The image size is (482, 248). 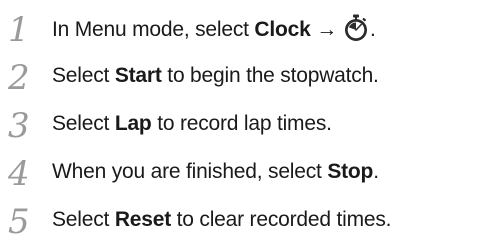 What do you see at coordinates (19, 78) in the screenshot?
I see `step-number: 2` at bounding box center [19, 78].